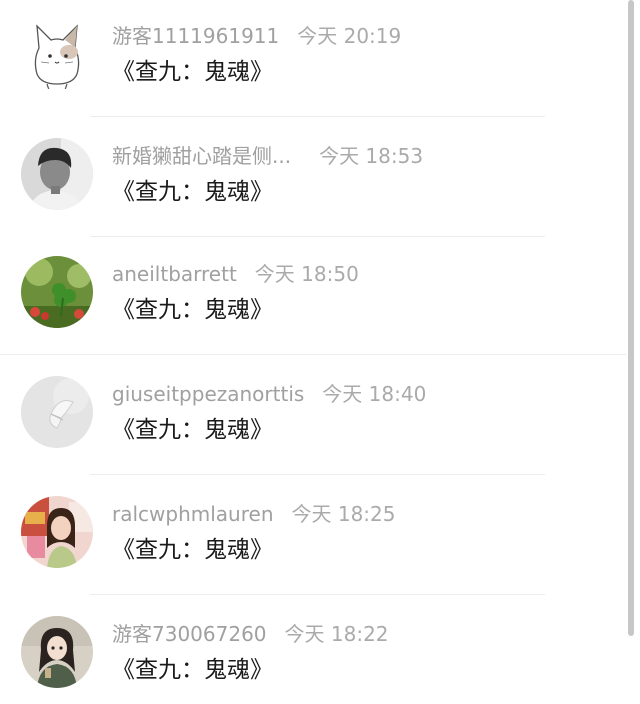  What do you see at coordinates (57, 532) in the screenshot?
I see `girl-photo-avatar-icon` at bounding box center [57, 532].